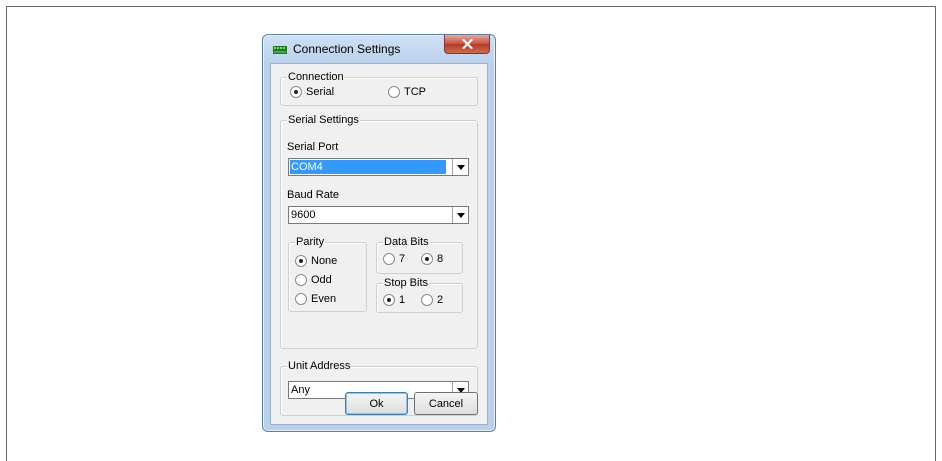  Describe the element at coordinates (368, 167) in the screenshot. I see `serial-port-value: COM4` at that location.